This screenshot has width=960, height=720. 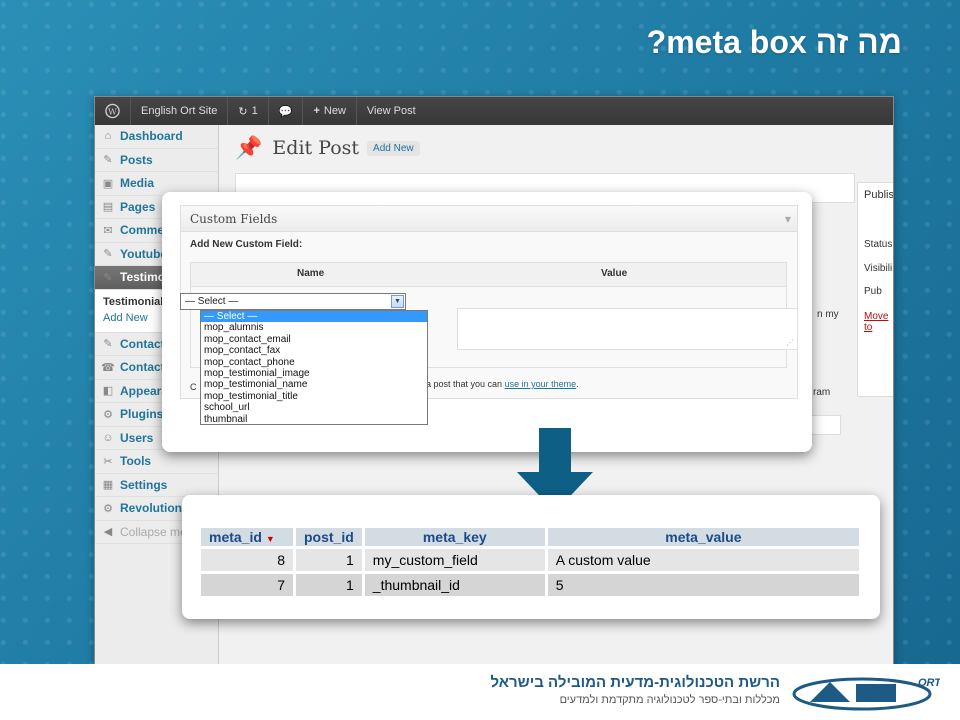 What do you see at coordinates (144, 390) in the screenshot?
I see `sidebar-item-label: Appeara` at bounding box center [144, 390].